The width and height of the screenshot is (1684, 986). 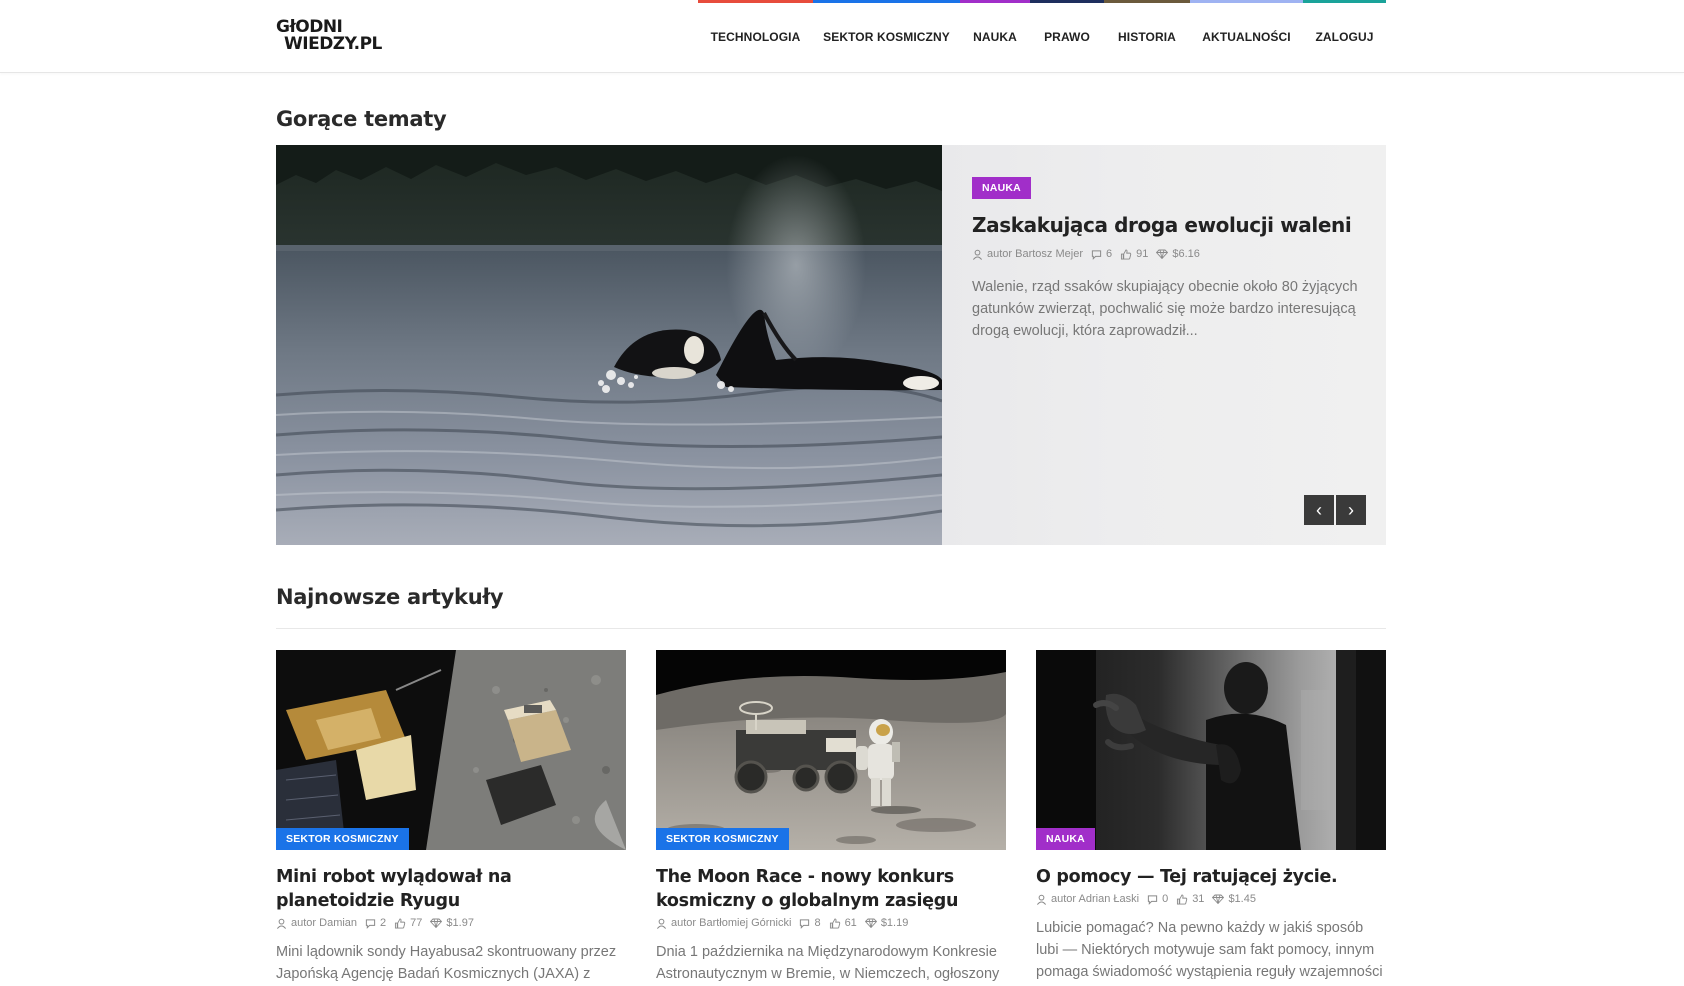 I want to click on article-meta: autor Bartłomiej Górnicki 8 61 $1.19, so click(x=831, y=923).